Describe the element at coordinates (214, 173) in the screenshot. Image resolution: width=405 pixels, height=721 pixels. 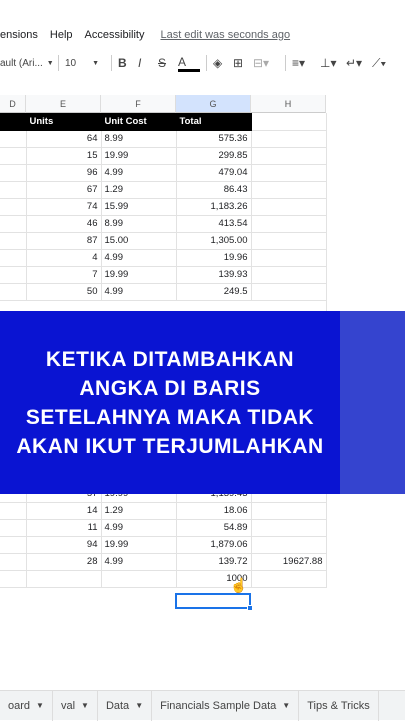
I see `cell-g: 479.04` at that location.